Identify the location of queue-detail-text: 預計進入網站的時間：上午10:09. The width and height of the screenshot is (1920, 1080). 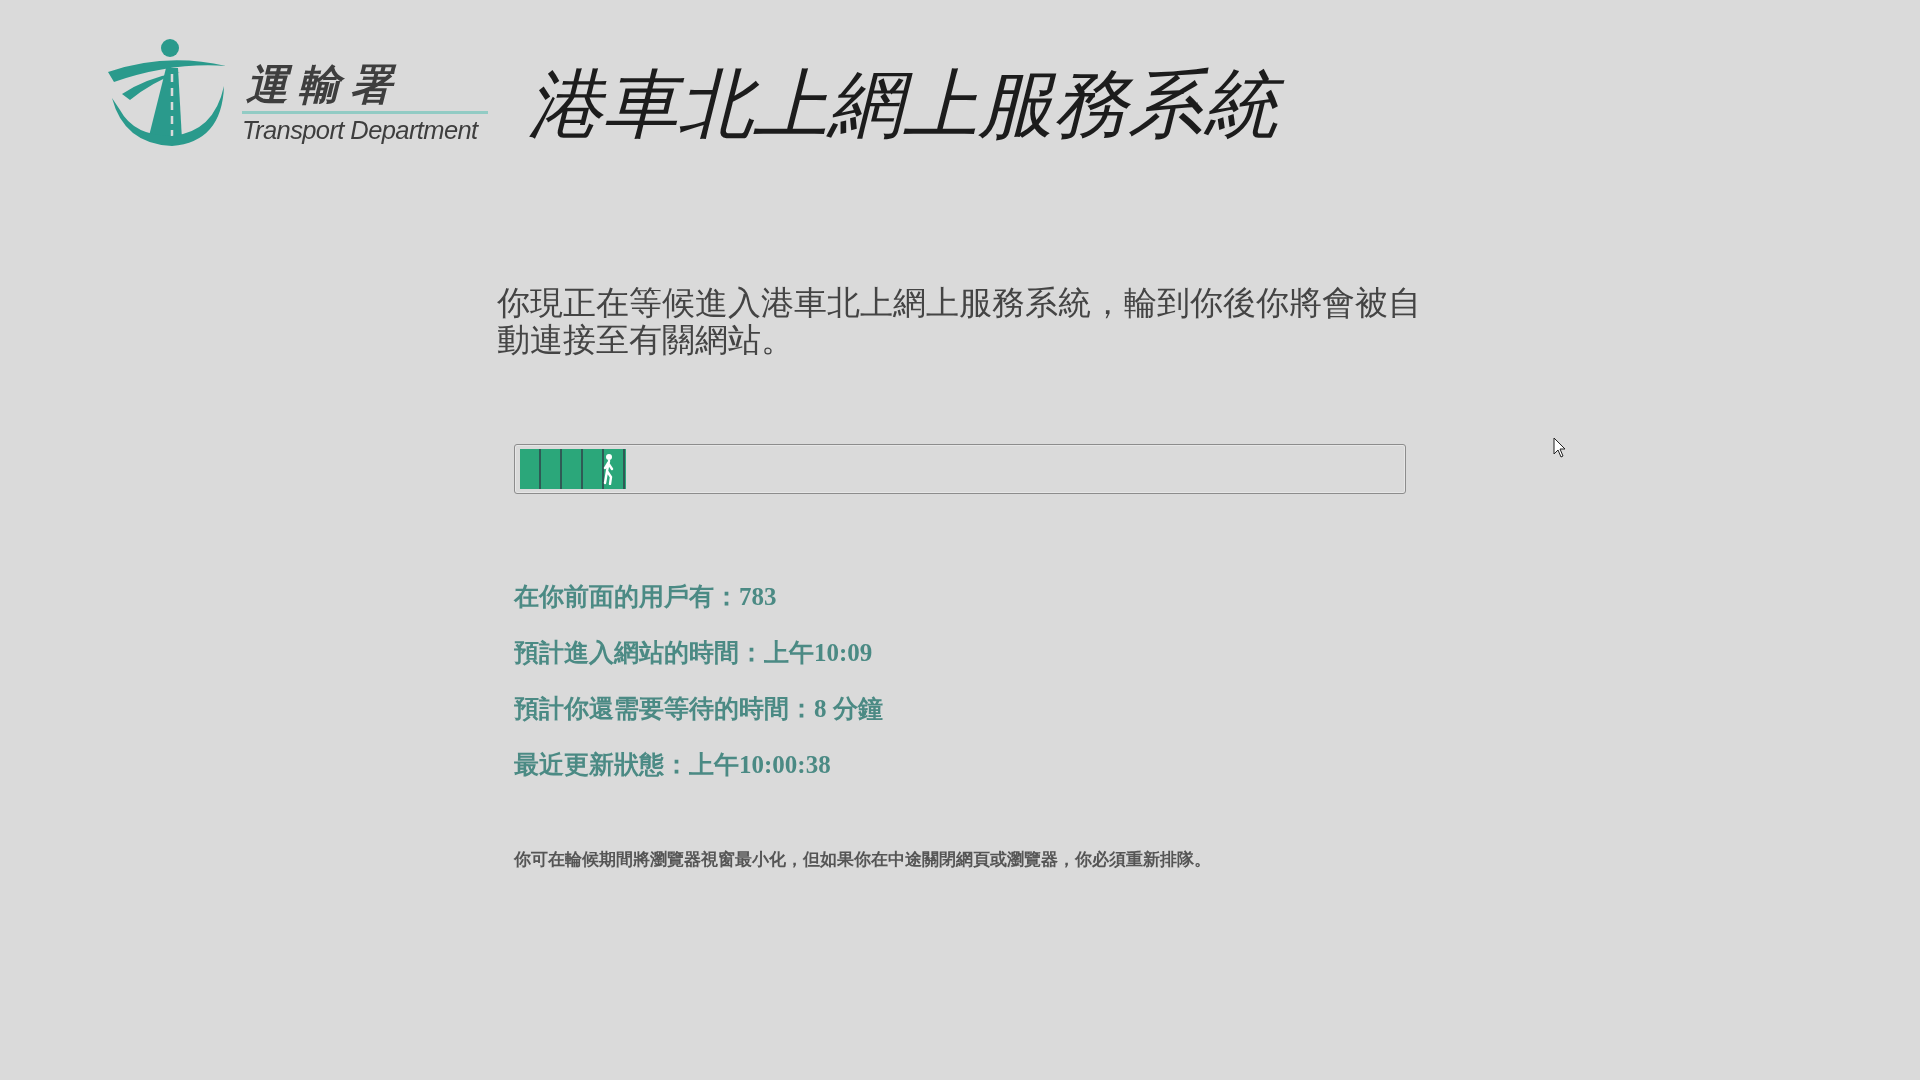
(694, 652).